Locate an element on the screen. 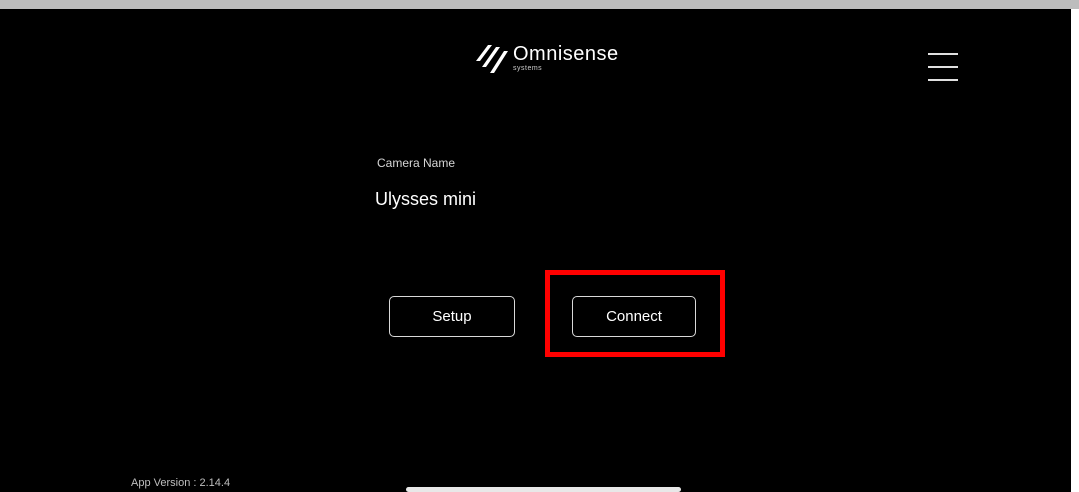  camera-name-label: Camera Name is located at coordinates (416, 163).